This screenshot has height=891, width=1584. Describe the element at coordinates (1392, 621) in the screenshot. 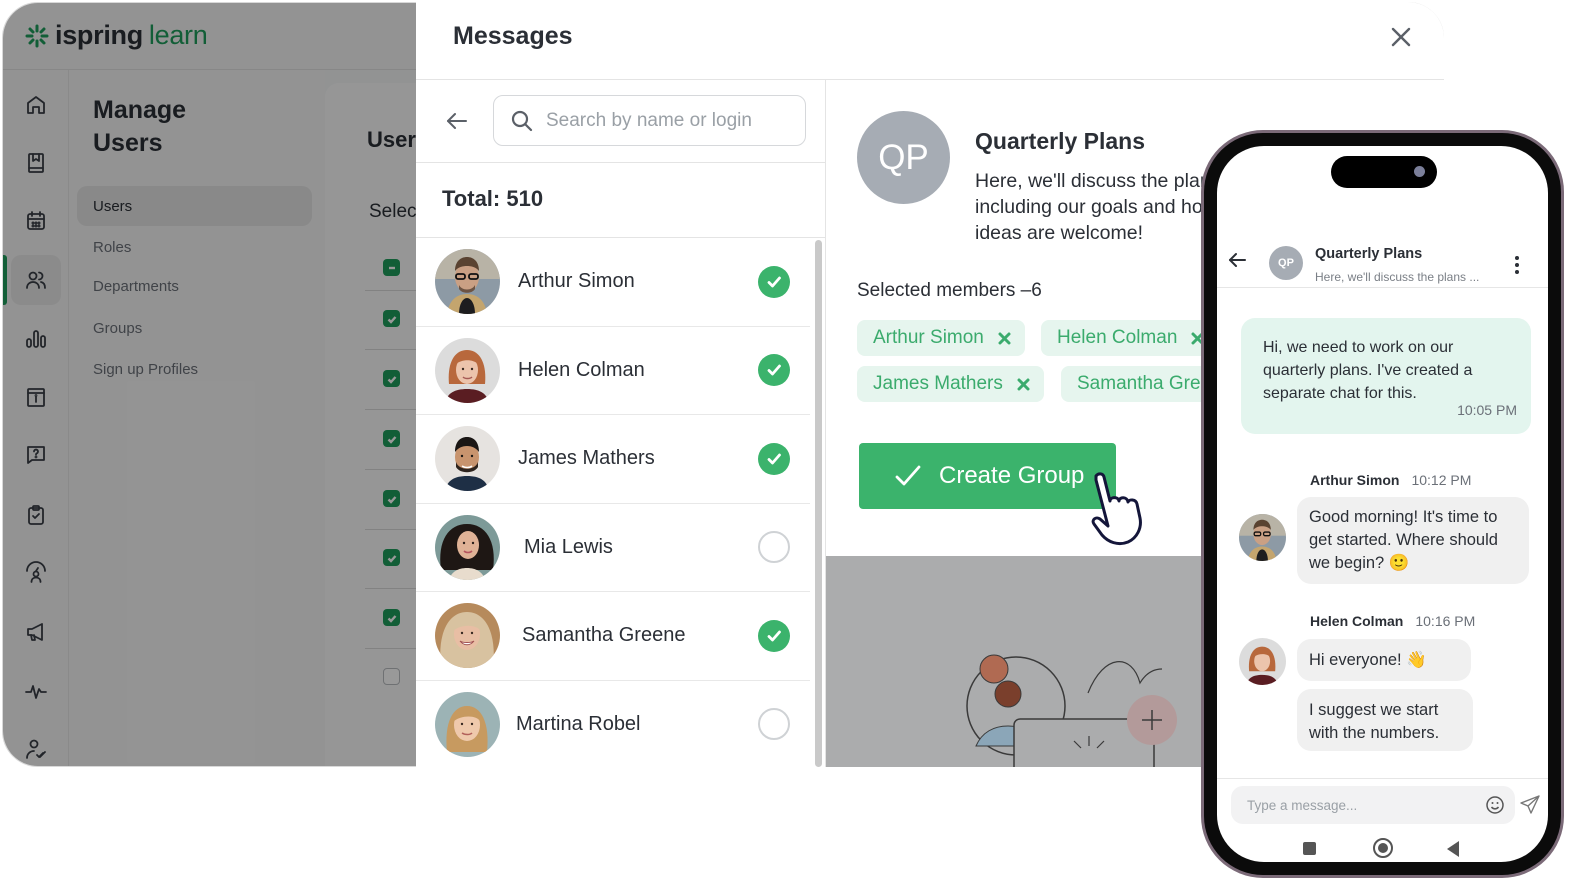

I see `message-meta: Helen Colman 10:16 PM` at that location.